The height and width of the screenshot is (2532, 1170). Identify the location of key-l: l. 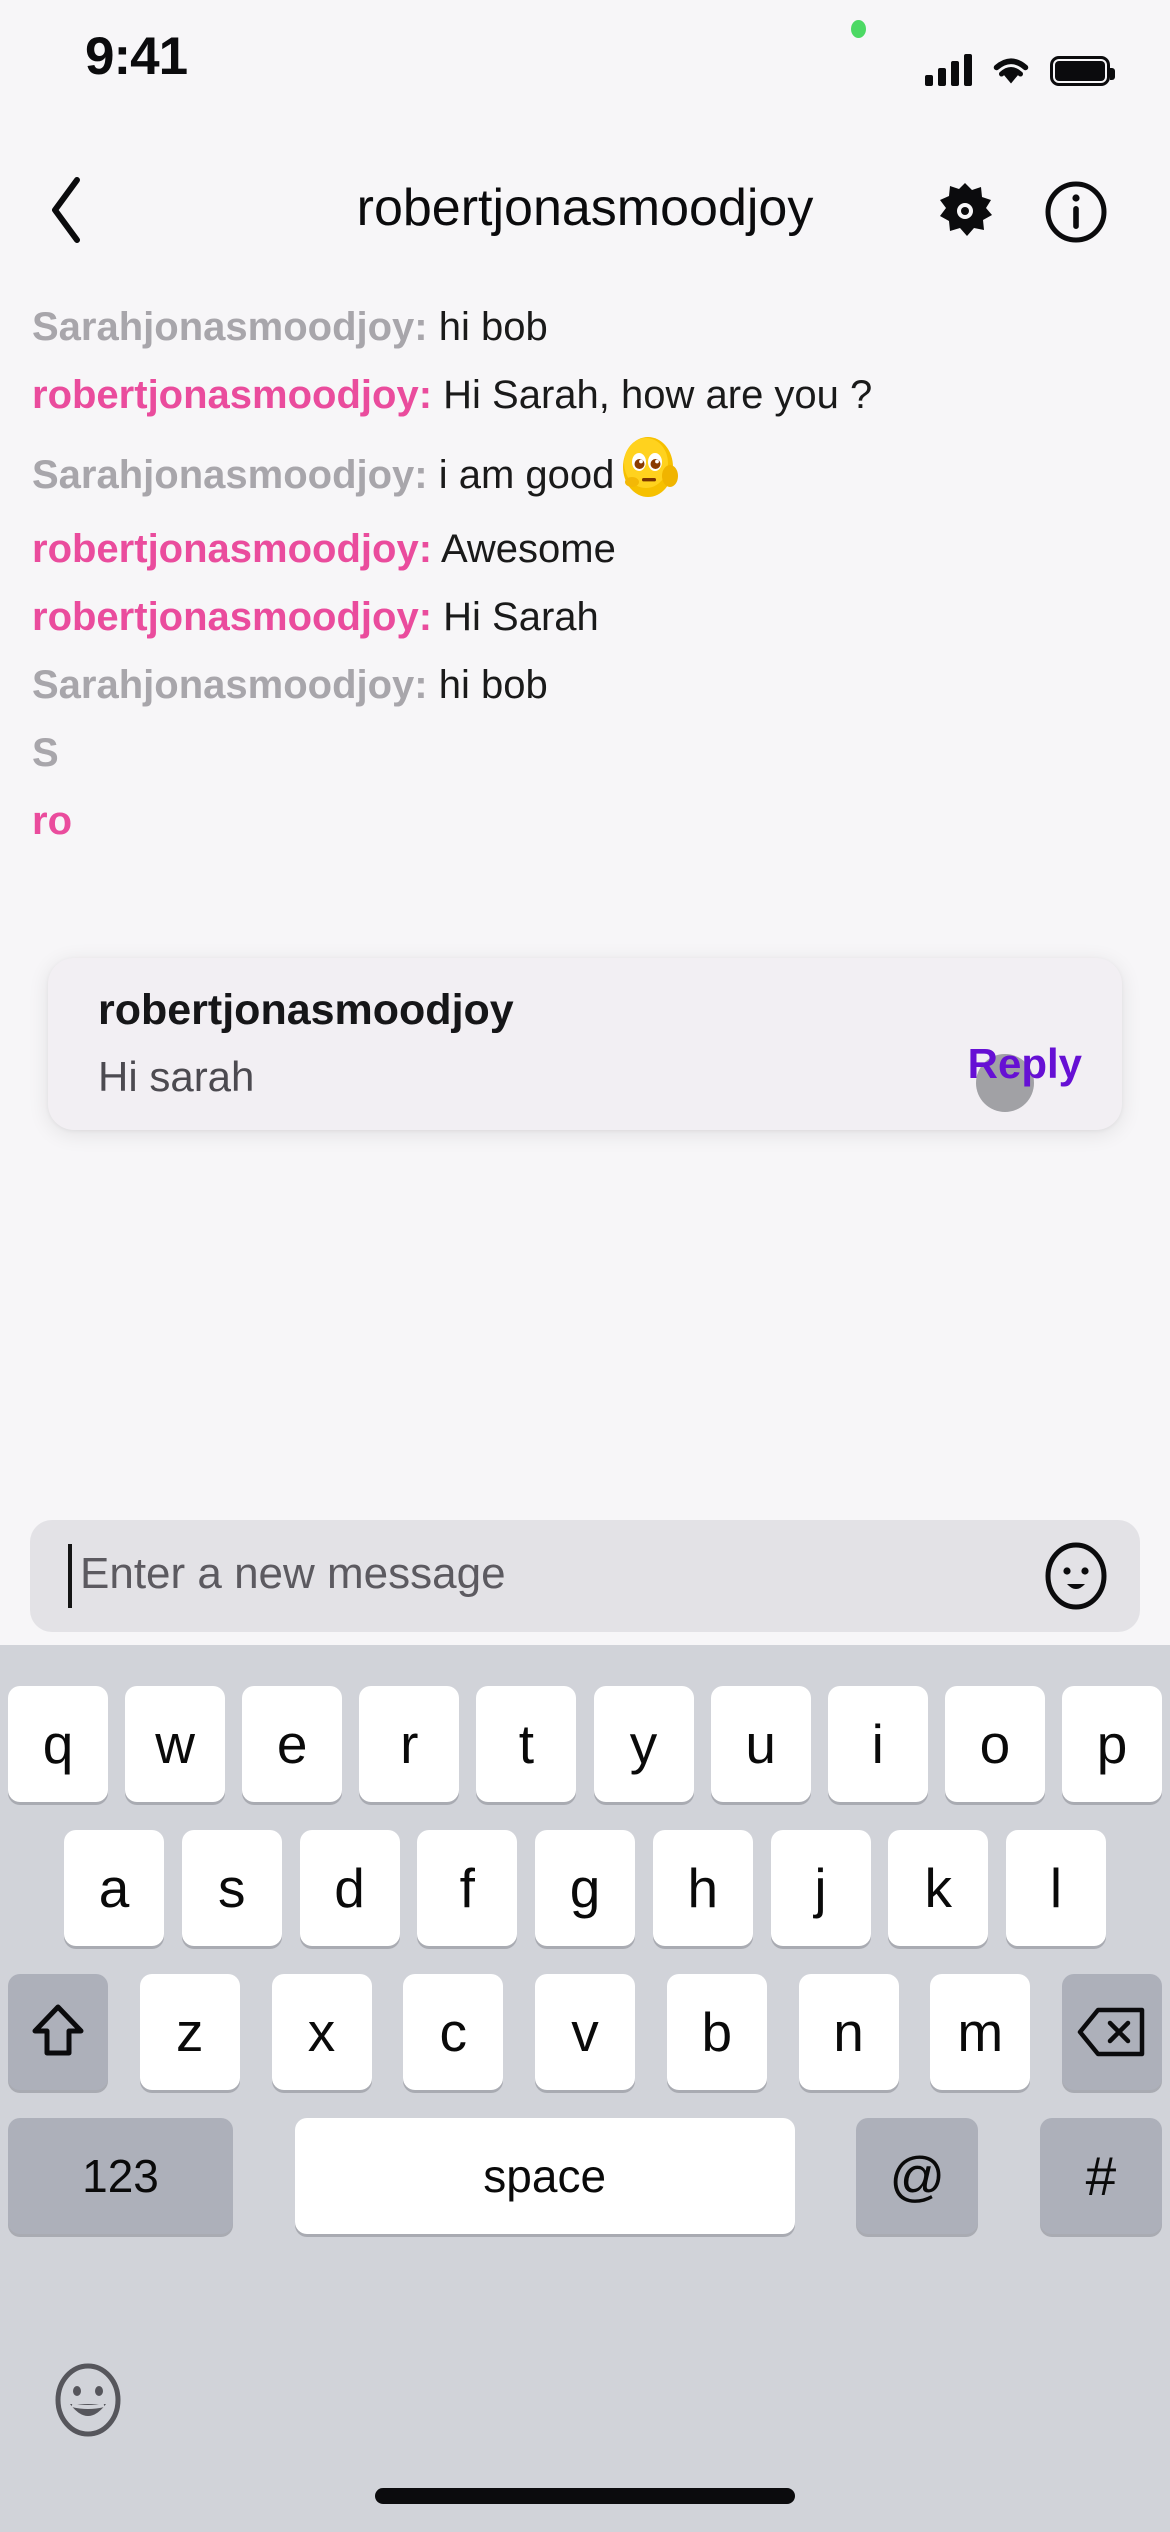
(1056, 1888).